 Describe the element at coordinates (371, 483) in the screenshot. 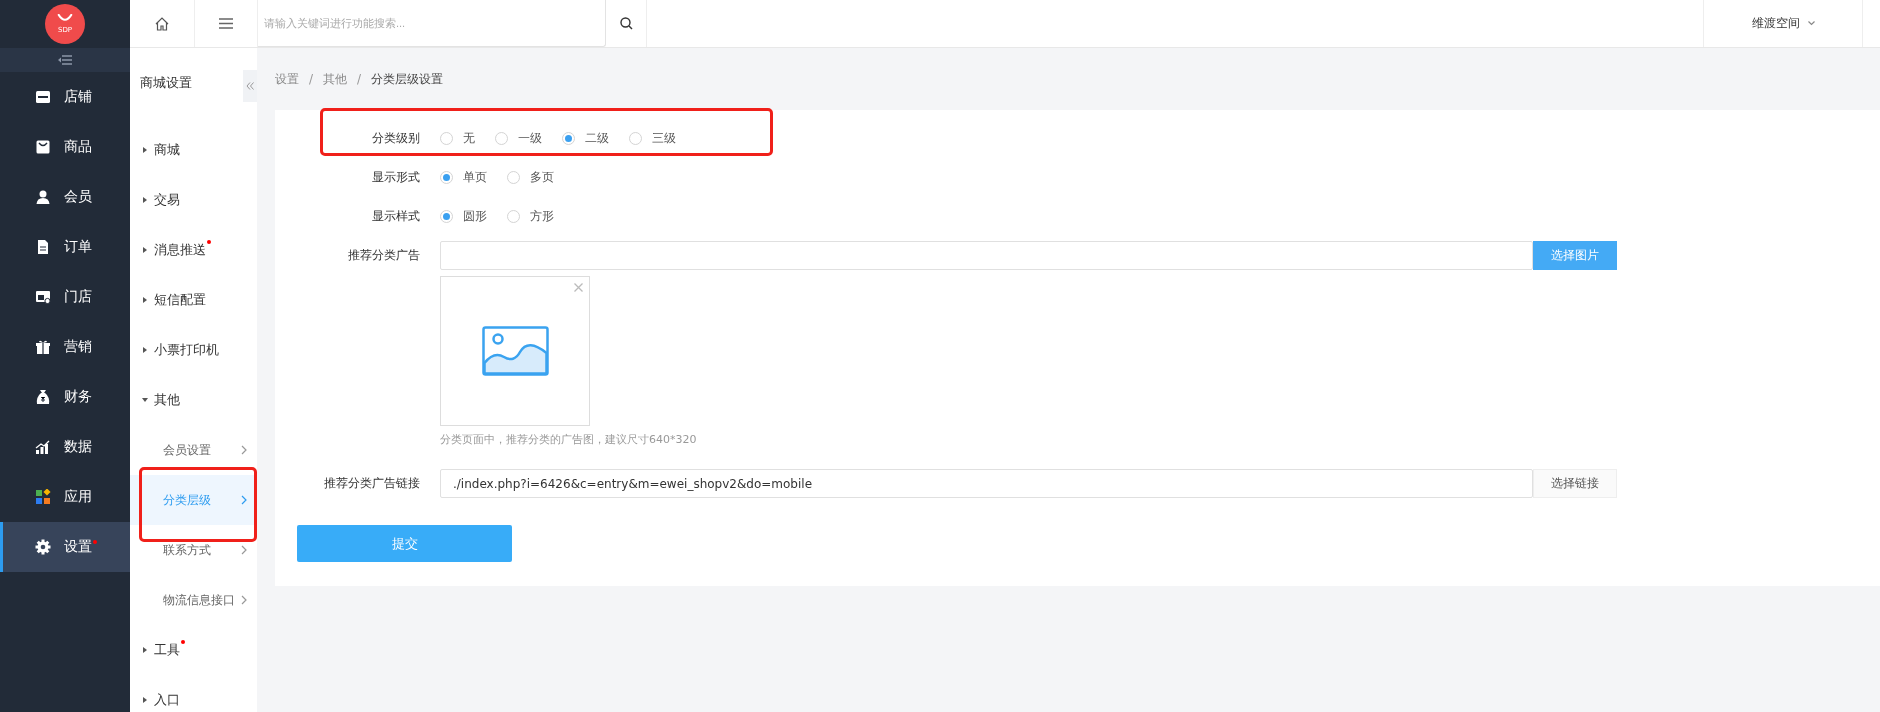

I see `field-label: 推荐分类广告链接` at that location.